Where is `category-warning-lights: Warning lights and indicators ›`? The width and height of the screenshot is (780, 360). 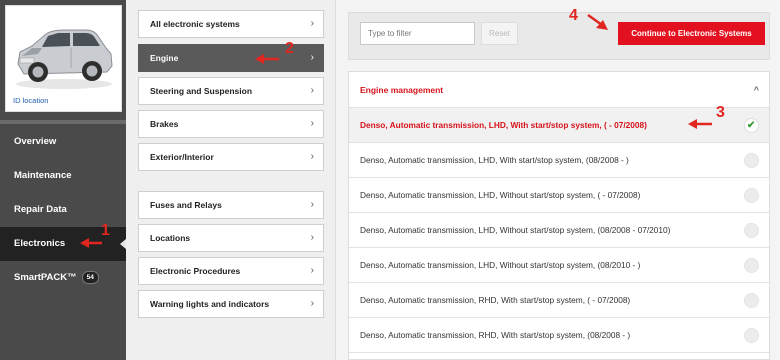 category-warning-lights: Warning lights and indicators › is located at coordinates (231, 304).